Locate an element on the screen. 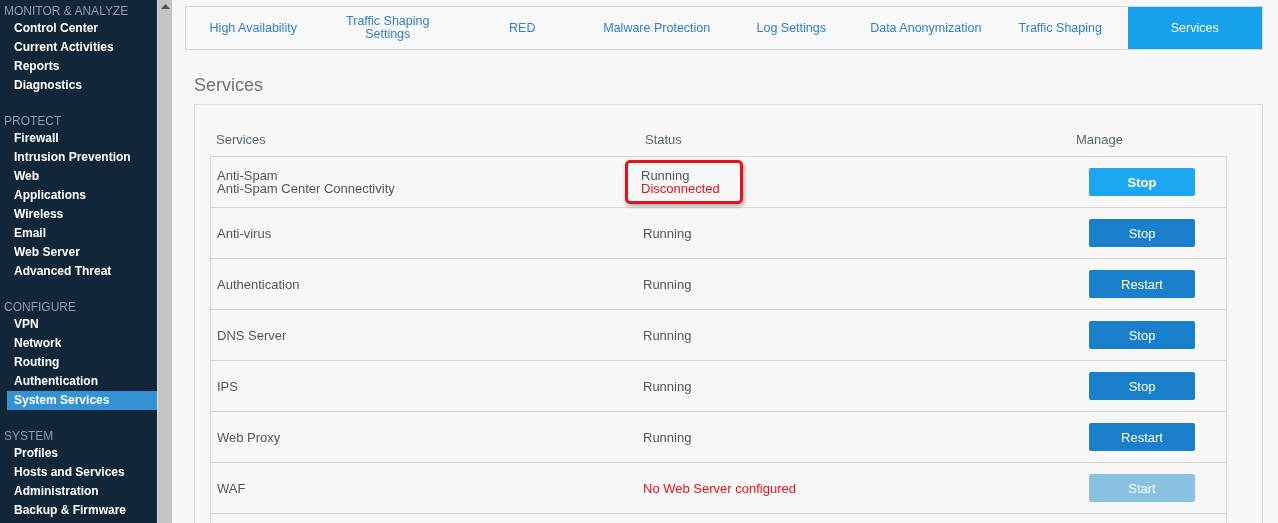 The image size is (1278, 523). sidebar-heading: SYSTEM is located at coordinates (29, 436).